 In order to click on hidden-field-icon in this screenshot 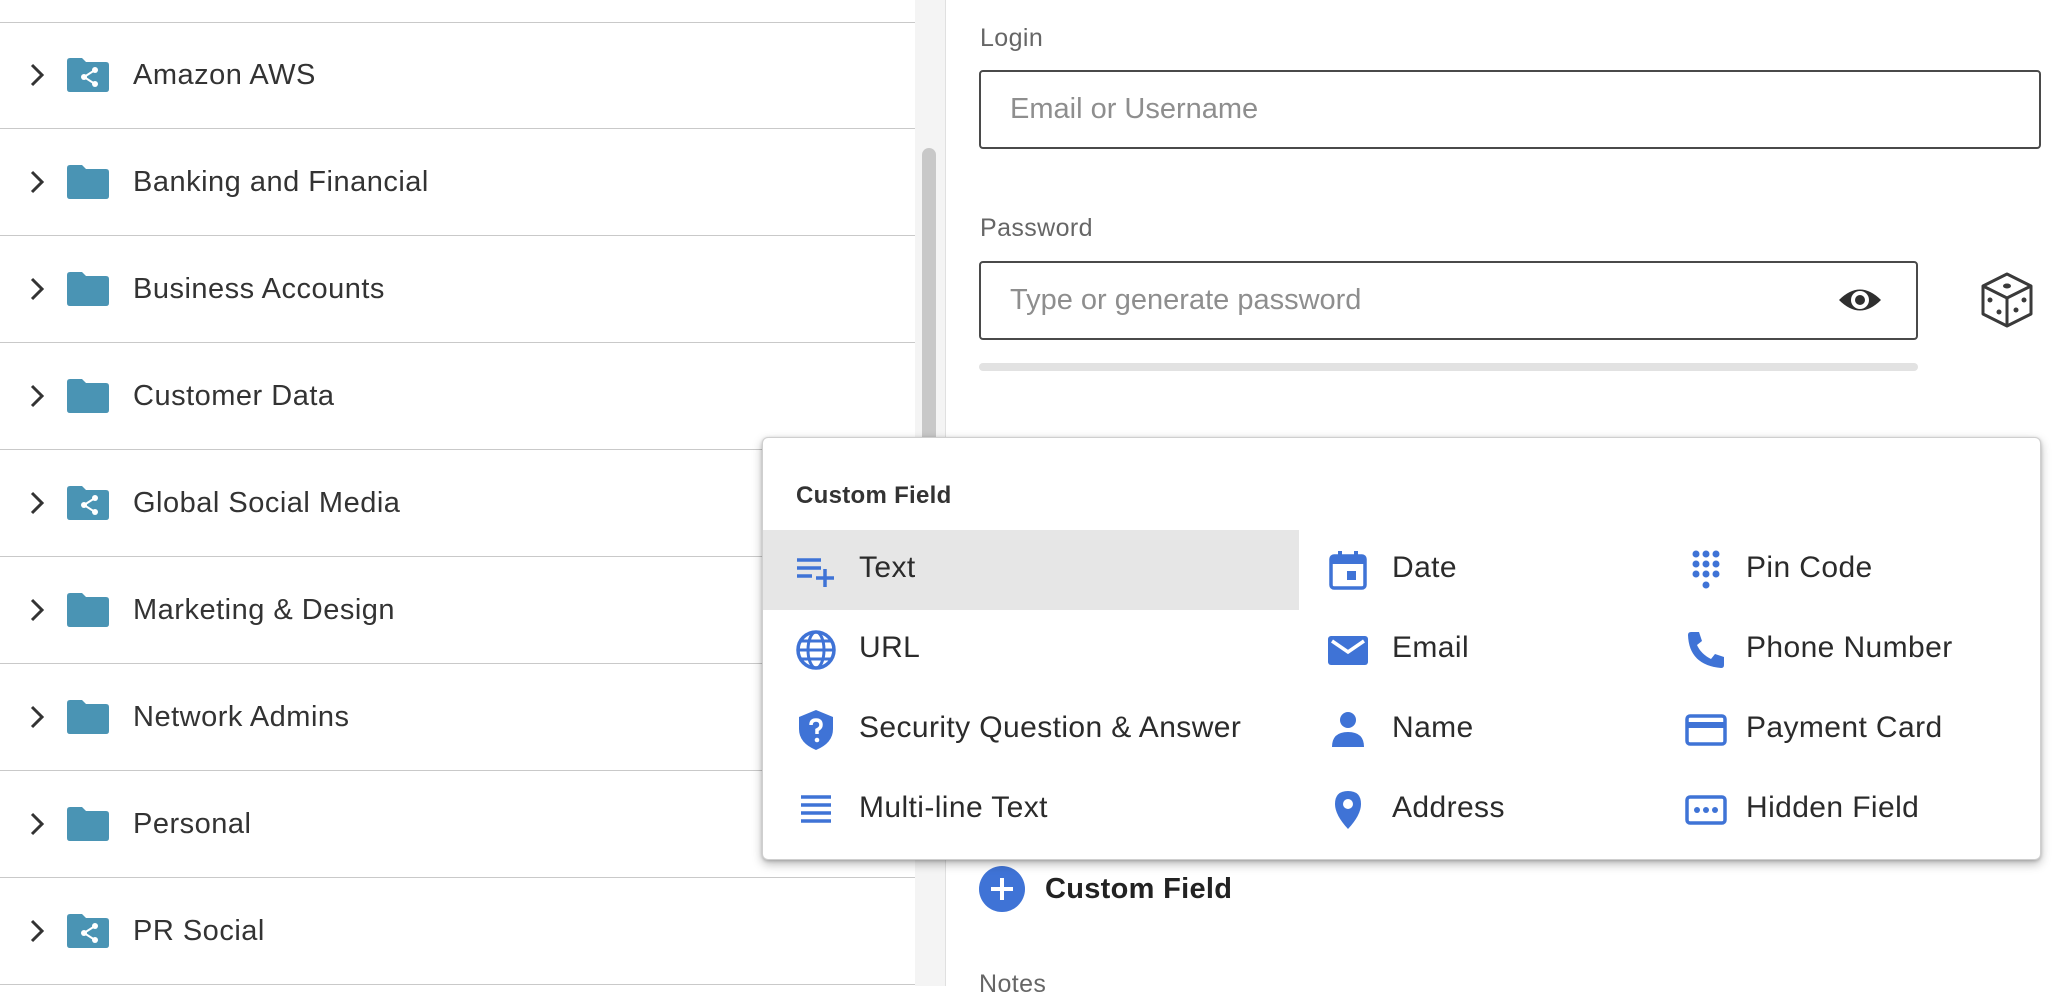, I will do `click(1706, 810)`.